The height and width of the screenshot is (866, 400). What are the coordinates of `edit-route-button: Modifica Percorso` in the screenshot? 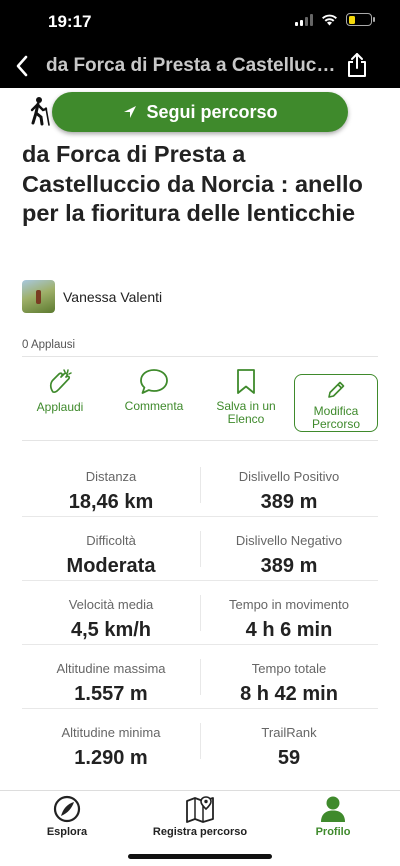 It's located at (336, 403).